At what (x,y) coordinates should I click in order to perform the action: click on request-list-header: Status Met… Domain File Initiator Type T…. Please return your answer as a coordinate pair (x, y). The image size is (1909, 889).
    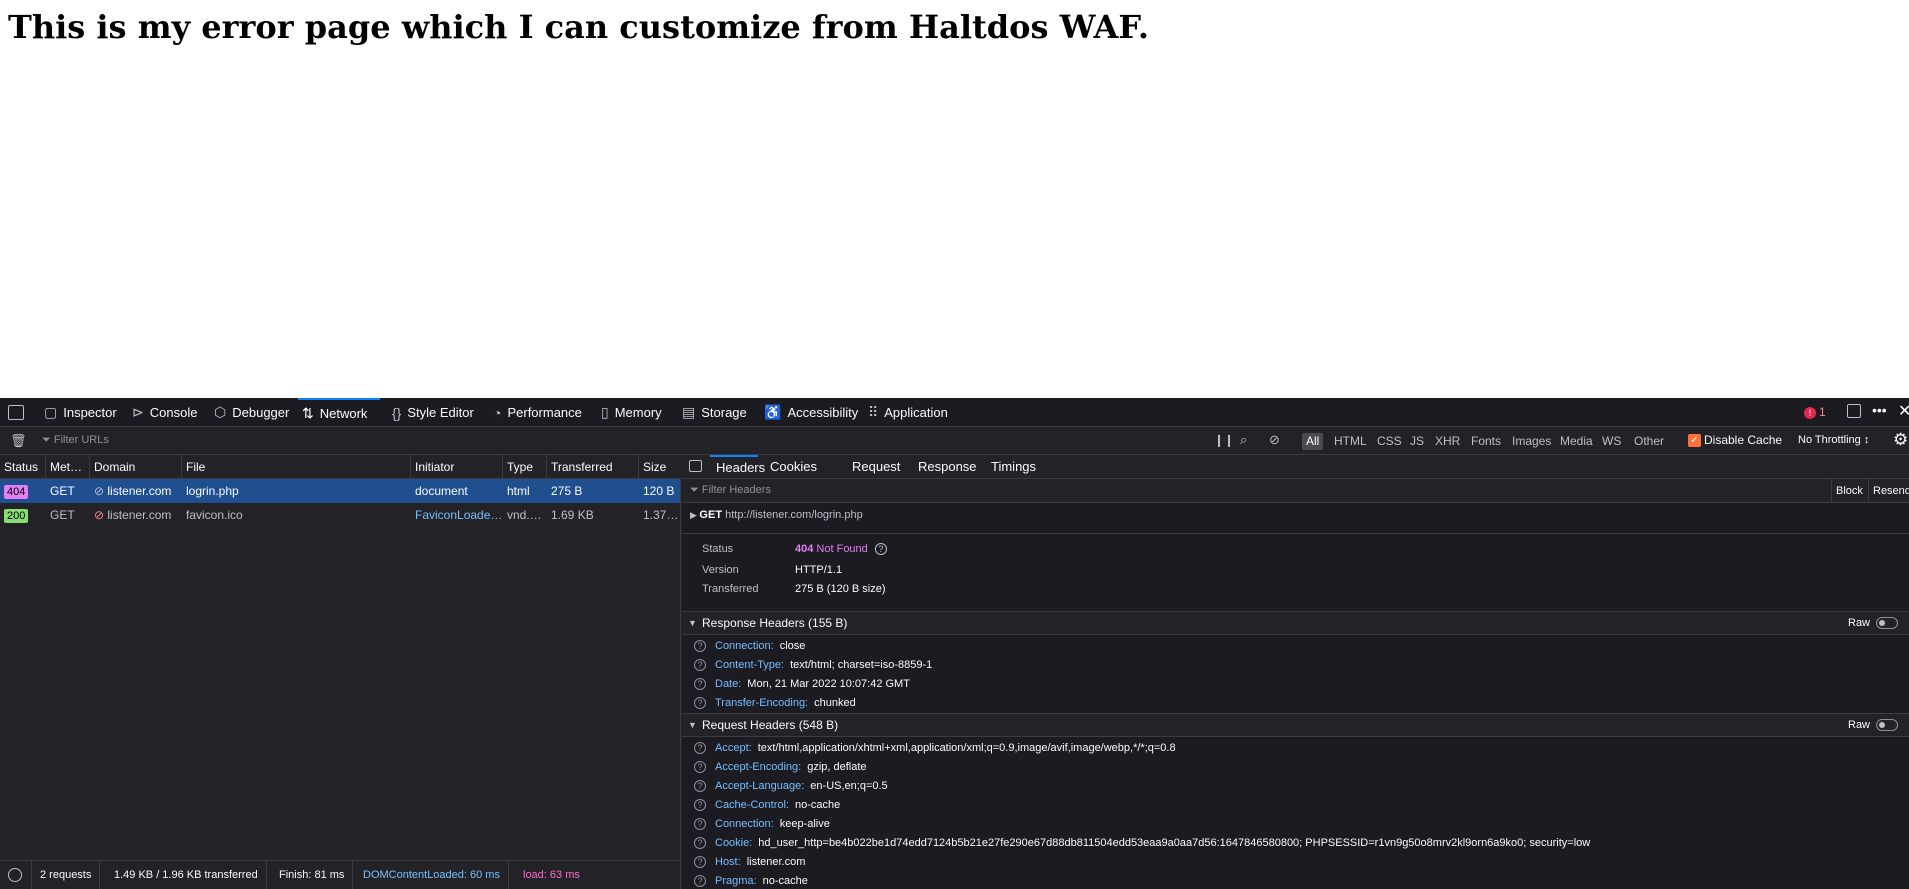
    Looking at the image, I should click on (340, 467).